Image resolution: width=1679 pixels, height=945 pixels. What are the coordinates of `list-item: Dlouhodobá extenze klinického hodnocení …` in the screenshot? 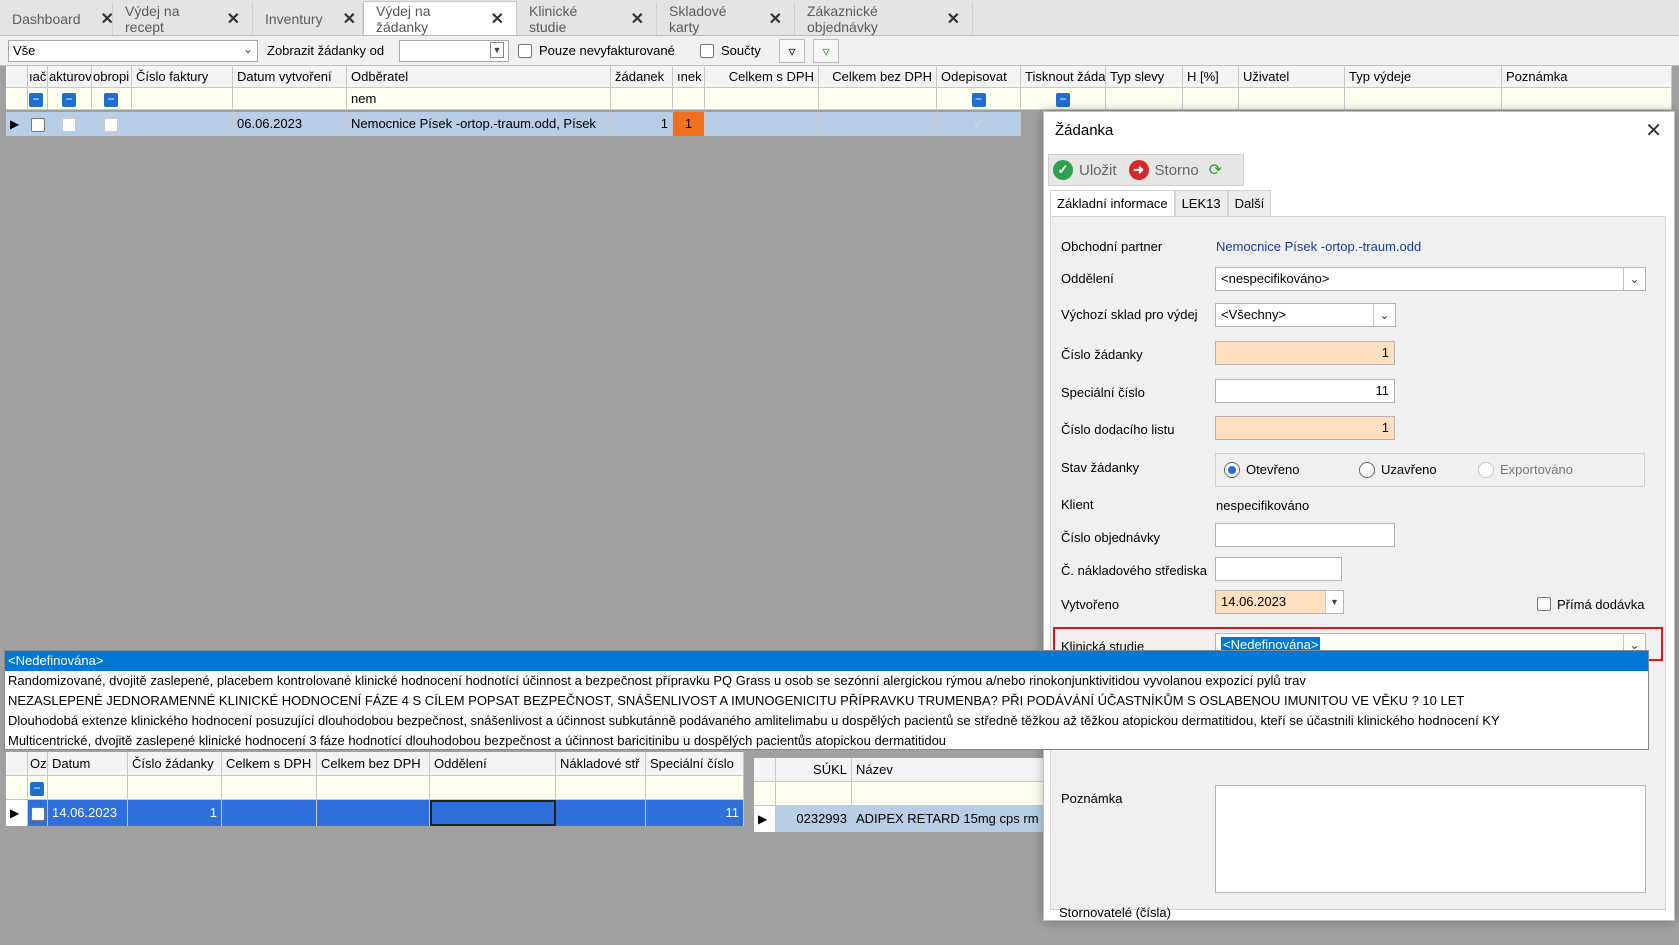 It's located at (826, 721).